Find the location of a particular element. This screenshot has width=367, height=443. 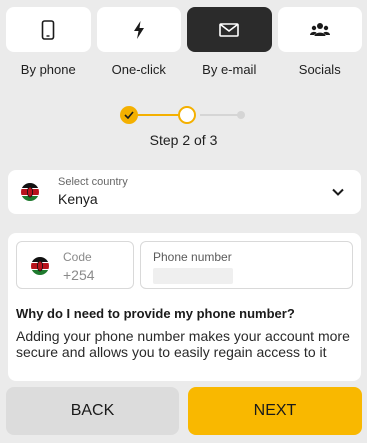

tab-one-click-label: One-click is located at coordinates (138, 69).